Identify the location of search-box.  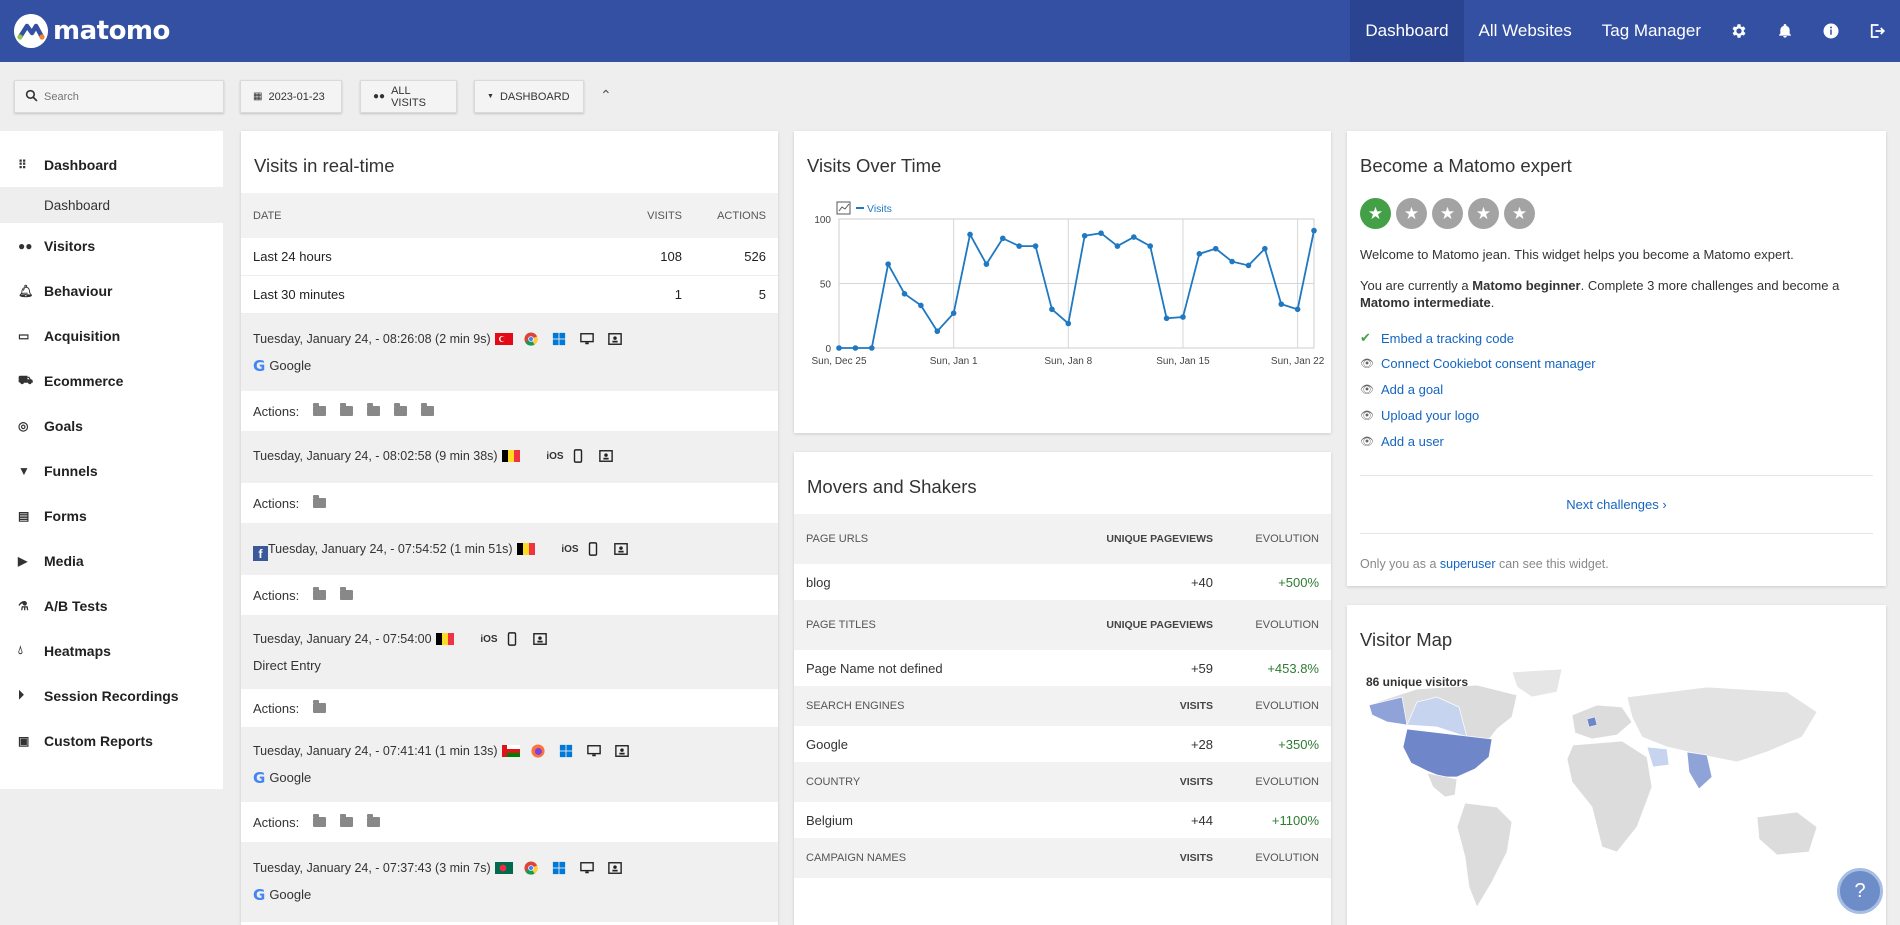
(119, 96).